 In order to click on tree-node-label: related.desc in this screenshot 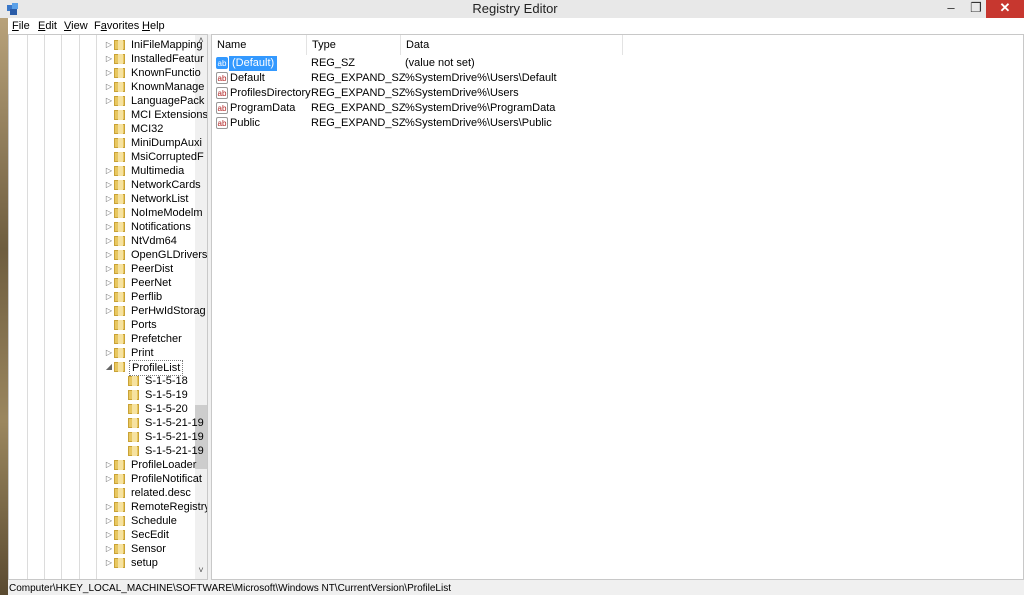, I will do `click(161, 493)`.